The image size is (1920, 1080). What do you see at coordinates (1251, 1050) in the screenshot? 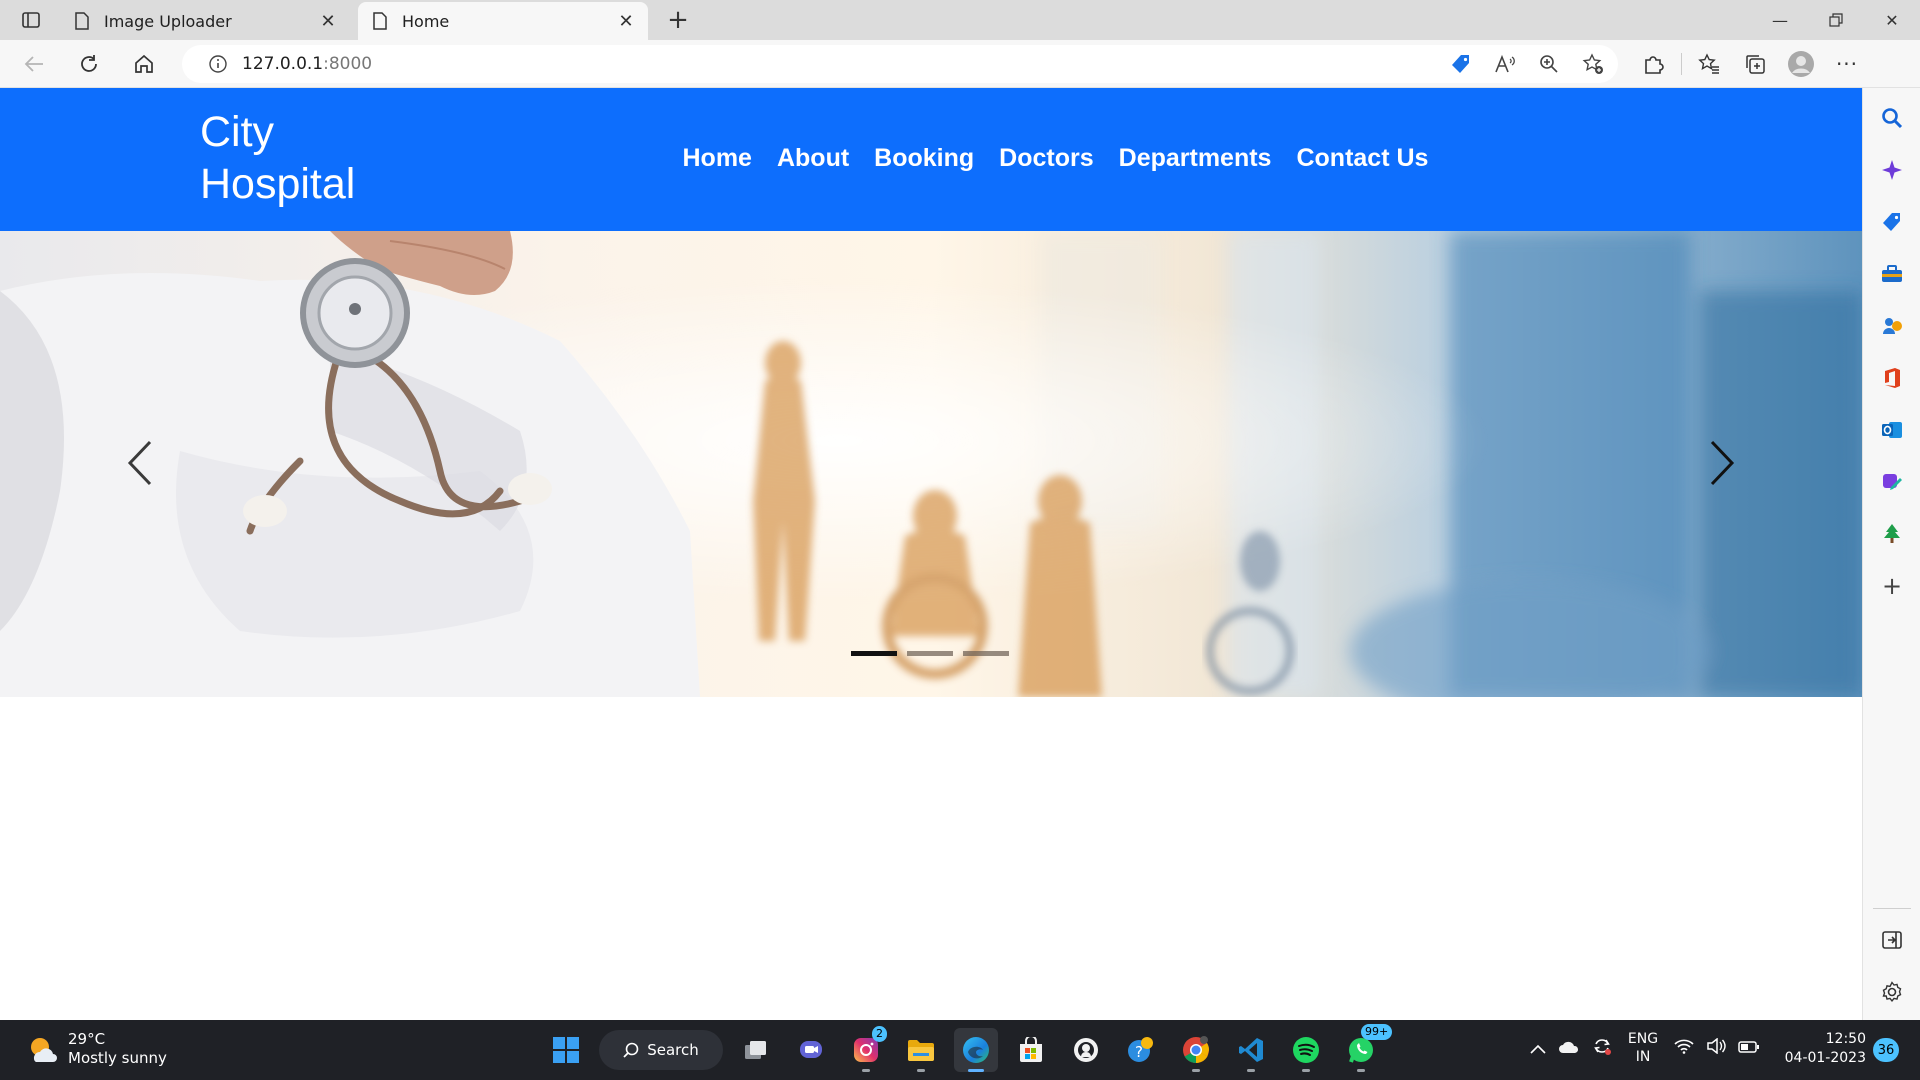
I see `vscode-icon` at bounding box center [1251, 1050].